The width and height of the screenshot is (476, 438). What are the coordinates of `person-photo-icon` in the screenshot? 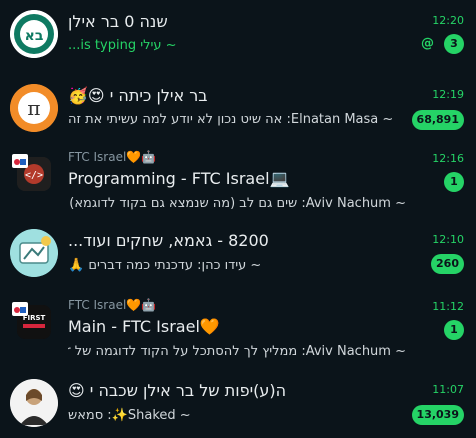 It's located at (34, 403).